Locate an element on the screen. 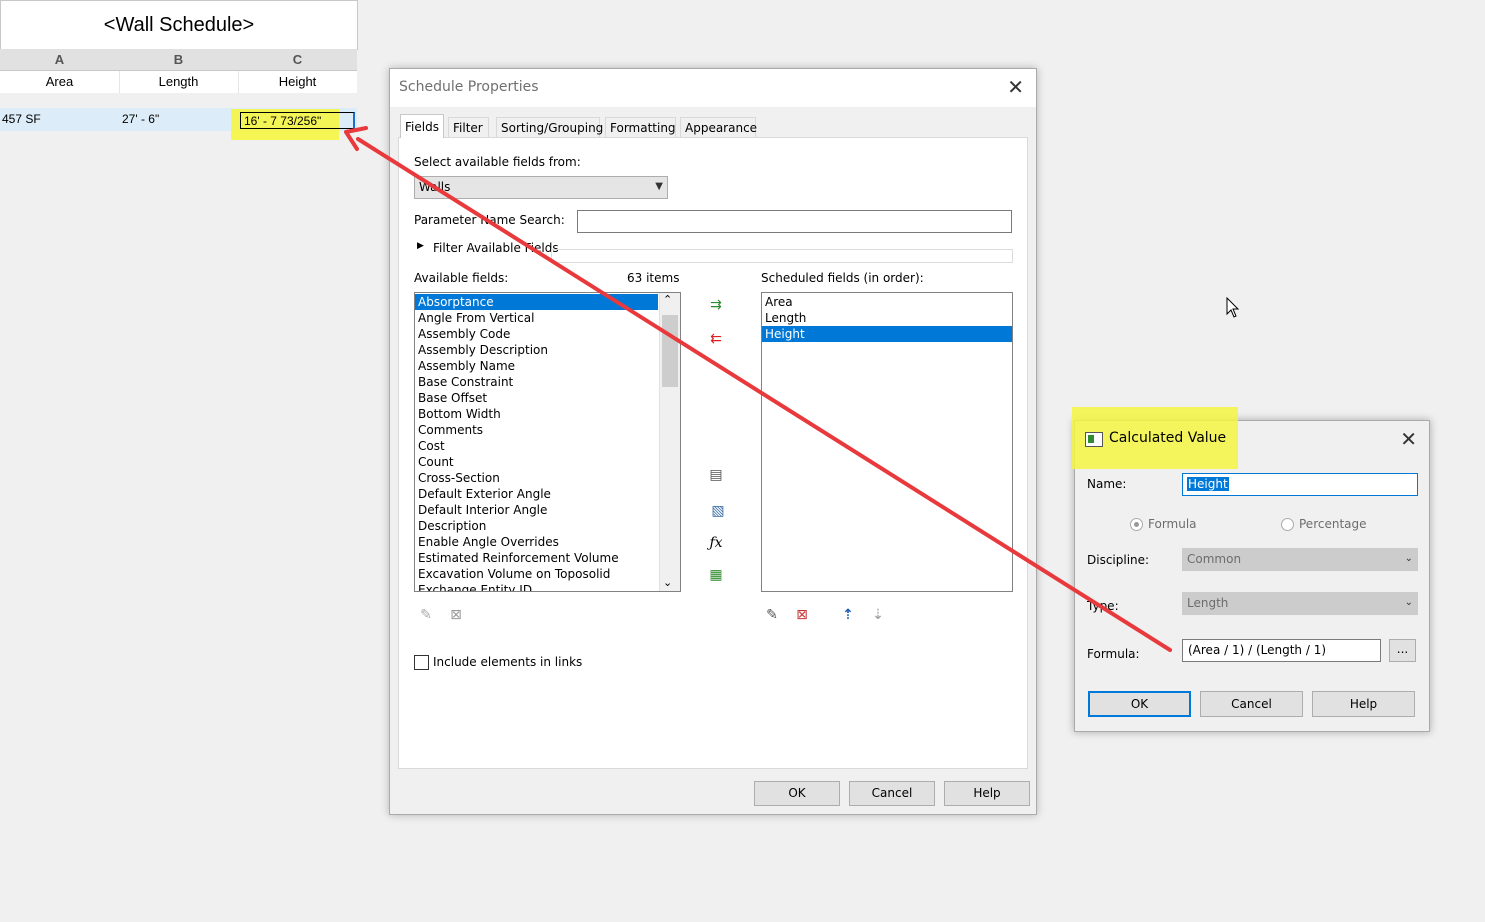  title-bar: Calculated Value ✕ is located at coordinates (1252, 440).